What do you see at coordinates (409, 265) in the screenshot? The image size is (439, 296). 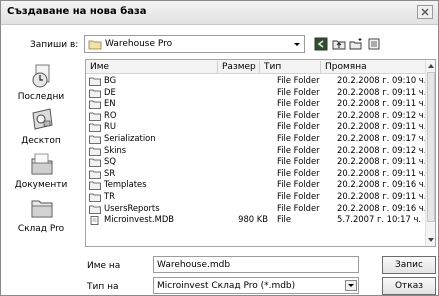 I see `save-button: Запис` at bounding box center [409, 265].